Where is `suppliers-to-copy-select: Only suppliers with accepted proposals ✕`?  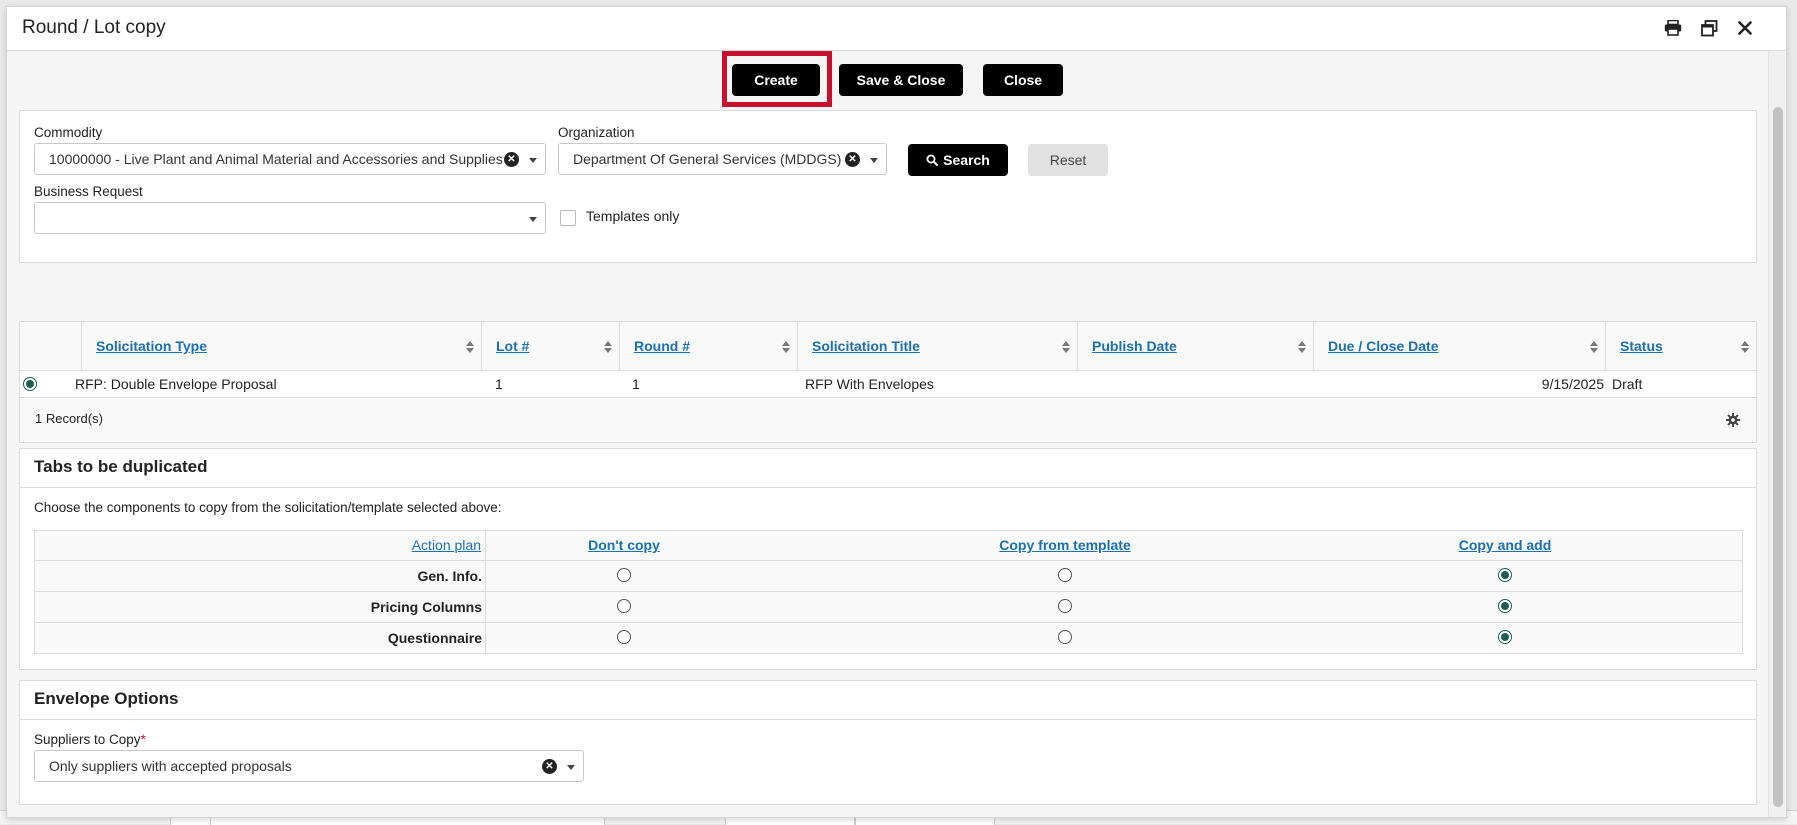
suppliers-to-copy-select: Only suppliers with accepted proposals ✕ is located at coordinates (309, 766).